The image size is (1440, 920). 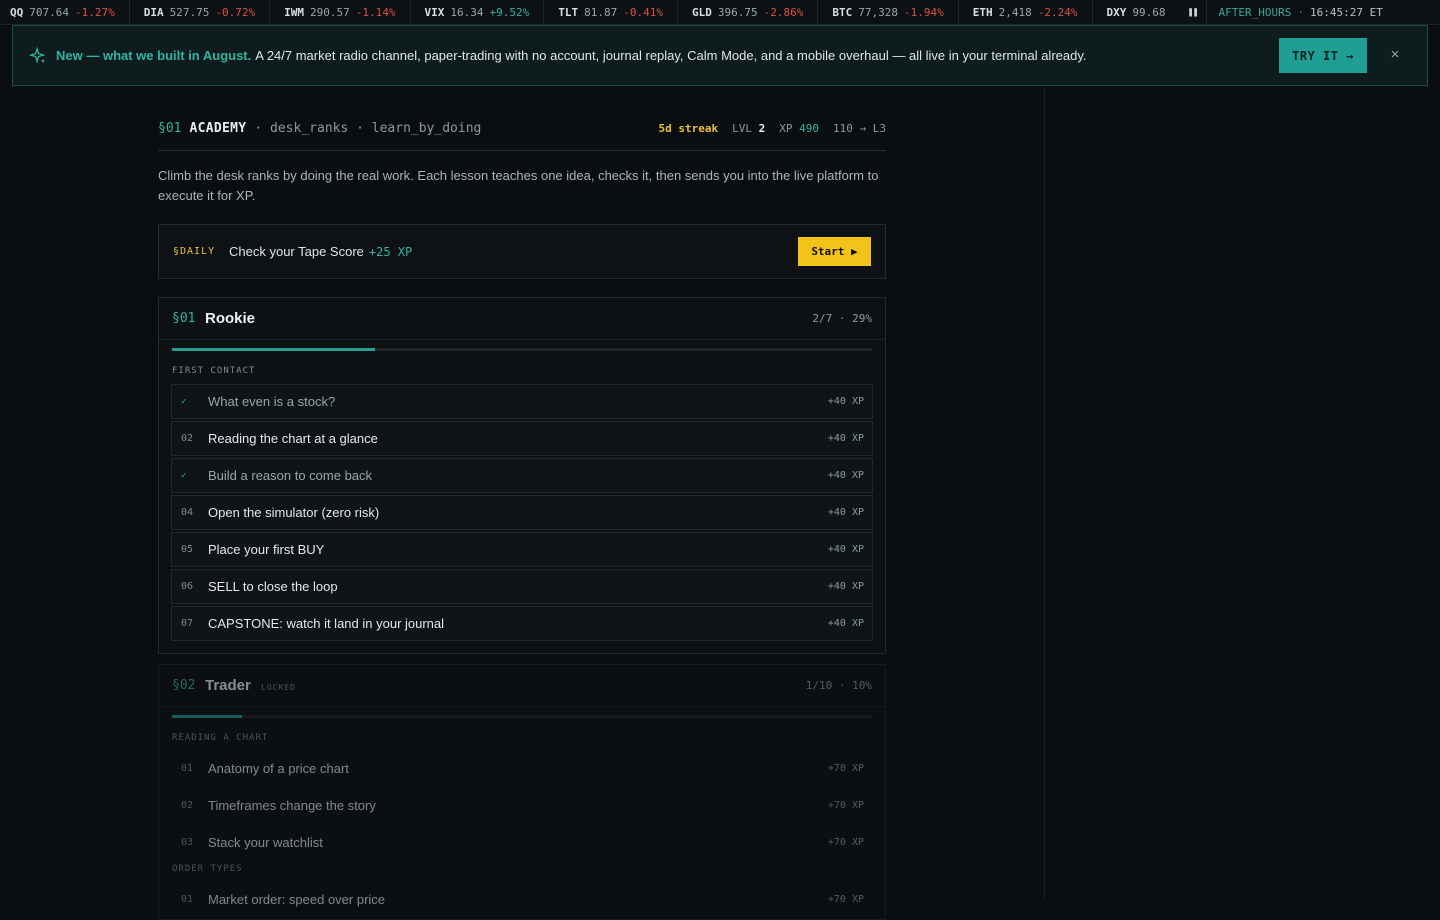 I want to click on ticker-symbol: GLD, so click(x=702, y=12).